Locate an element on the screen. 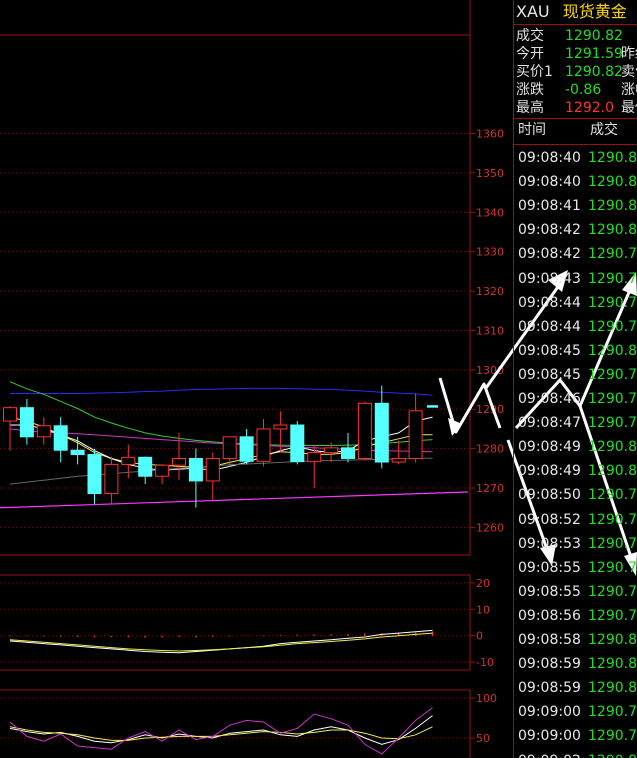 The image size is (637, 758). quote-row: 涨跌 -0.86 涨幅 is located at coordinates (576, 90).